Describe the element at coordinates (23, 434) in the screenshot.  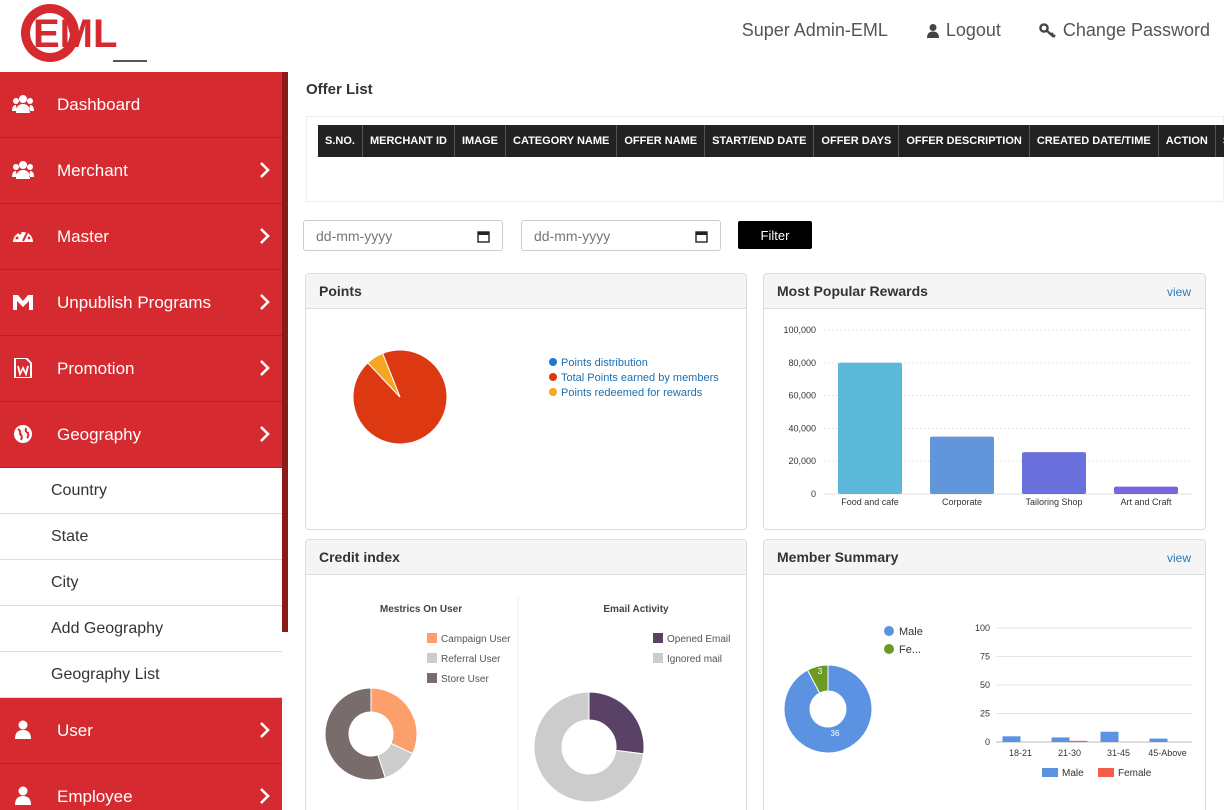
I see `globe-icon` at that location.